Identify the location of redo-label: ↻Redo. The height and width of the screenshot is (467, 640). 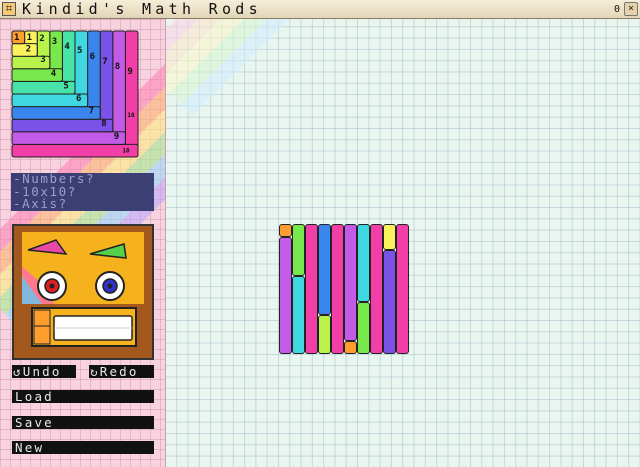
(114, 371).